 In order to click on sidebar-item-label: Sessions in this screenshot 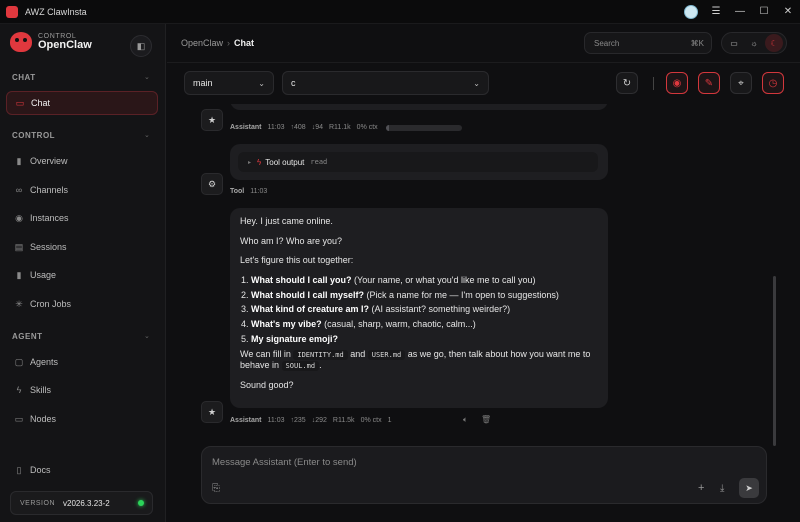, I will do `click(48, 247)`.